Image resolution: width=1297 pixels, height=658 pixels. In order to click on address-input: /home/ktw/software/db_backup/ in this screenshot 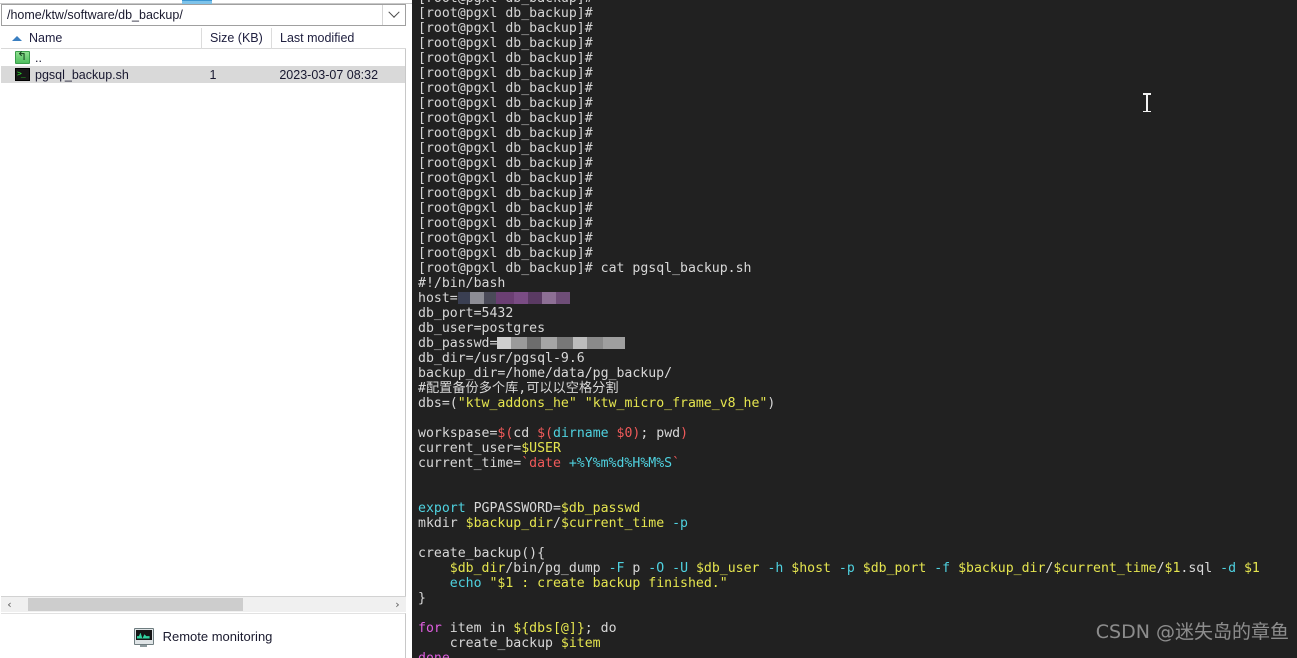, I will do `click(192, 15)`.